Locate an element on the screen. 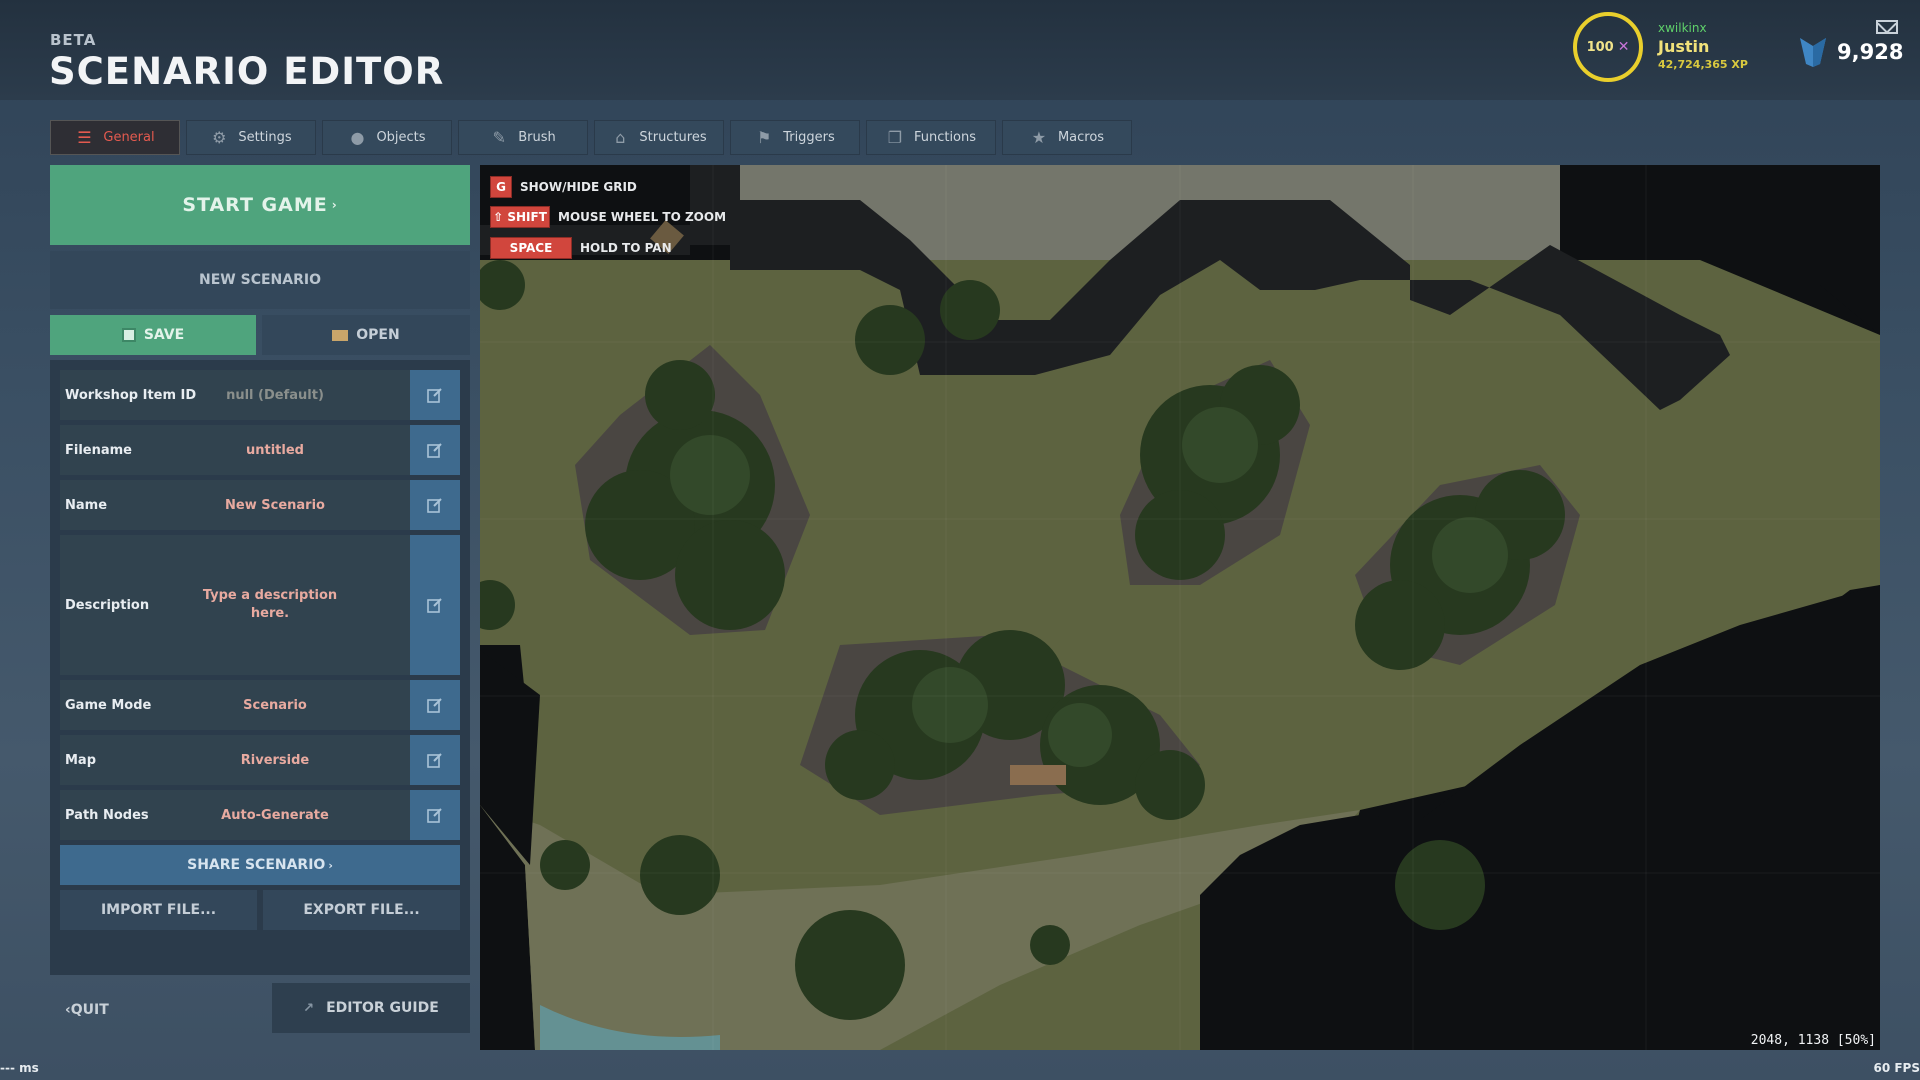 Image resolution: width=1920 pixels, height=1080 pixels. tab-label: Triggers is located at coordinates (809, 137).